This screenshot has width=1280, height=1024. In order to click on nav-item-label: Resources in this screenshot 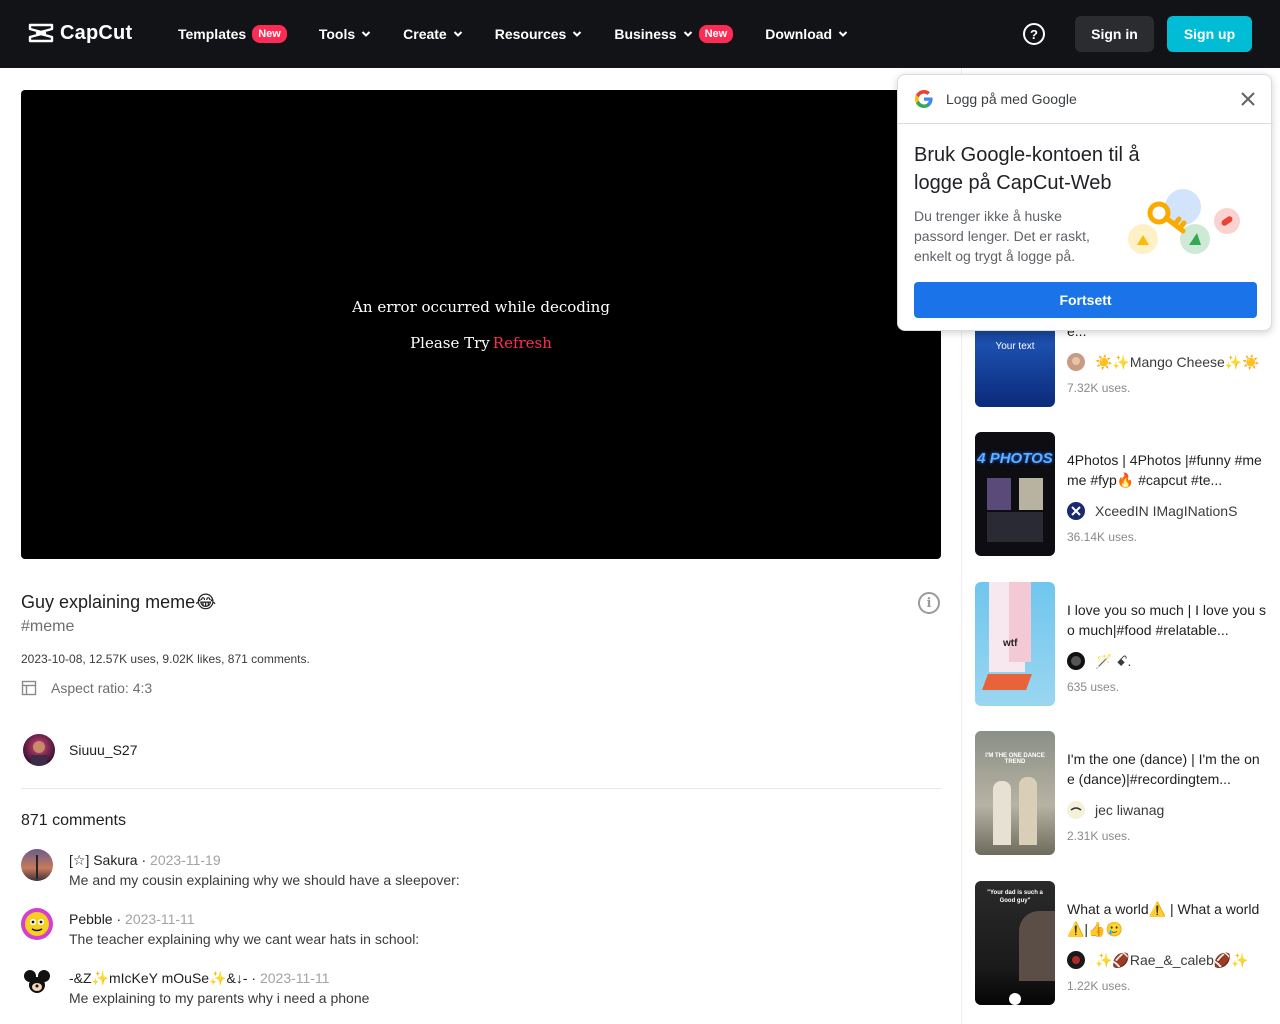, I will do `click(530, 34)`.